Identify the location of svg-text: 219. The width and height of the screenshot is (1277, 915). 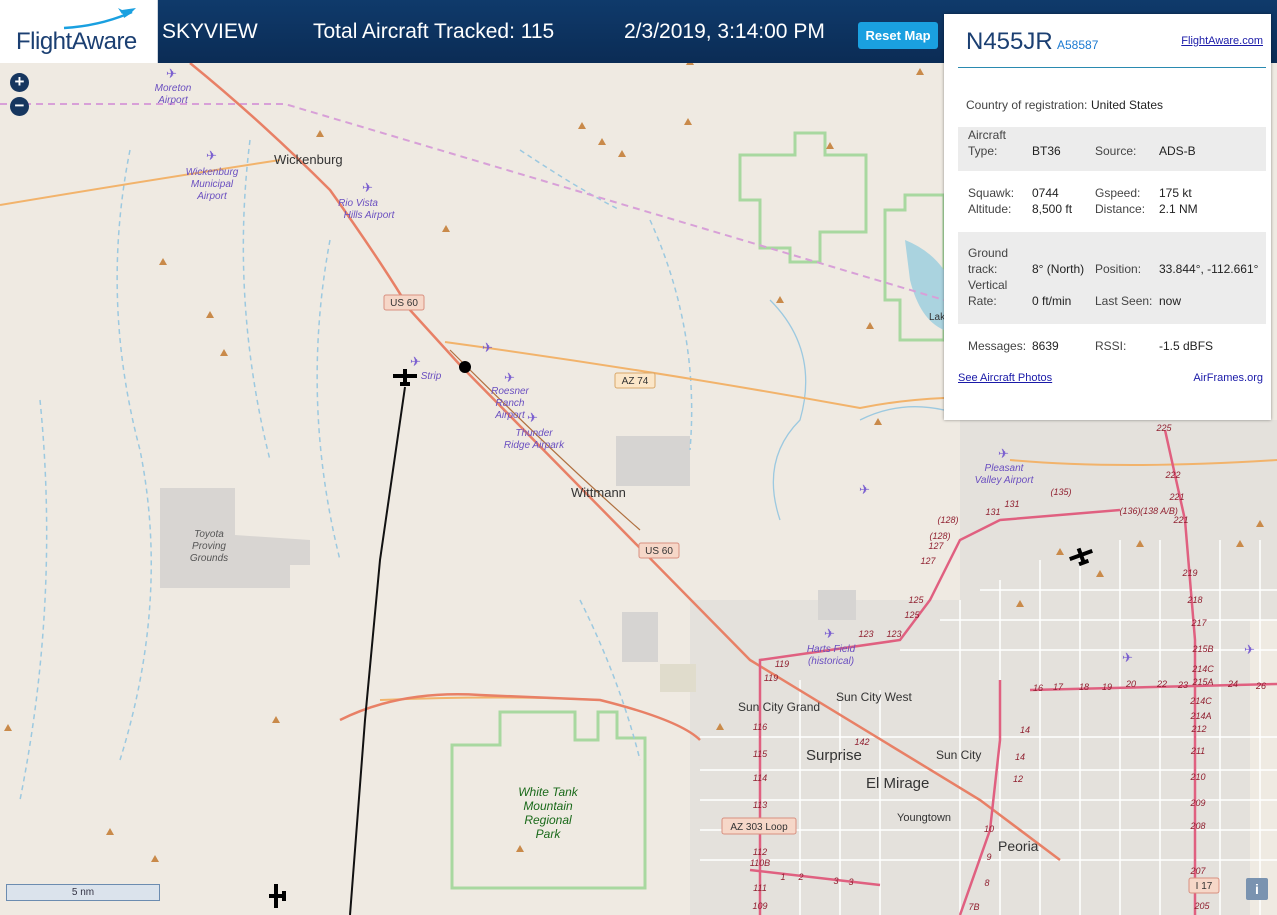
(1189, 573).